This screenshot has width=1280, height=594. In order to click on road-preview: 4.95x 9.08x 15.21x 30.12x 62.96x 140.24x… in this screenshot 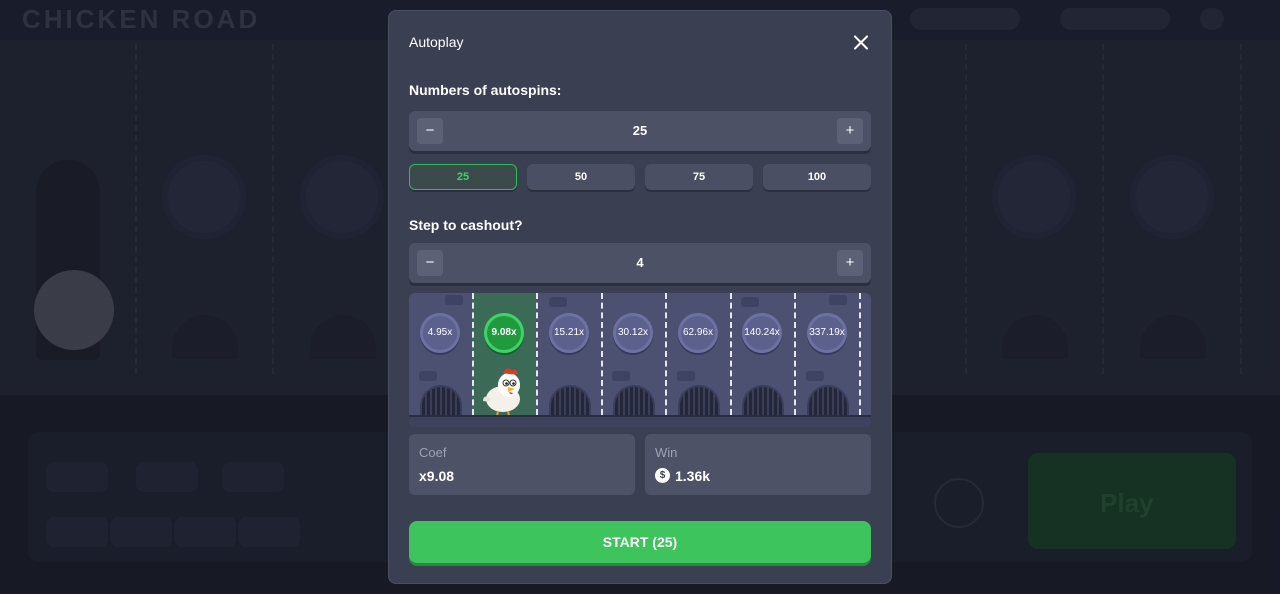, I will do `click(640, 360)`.